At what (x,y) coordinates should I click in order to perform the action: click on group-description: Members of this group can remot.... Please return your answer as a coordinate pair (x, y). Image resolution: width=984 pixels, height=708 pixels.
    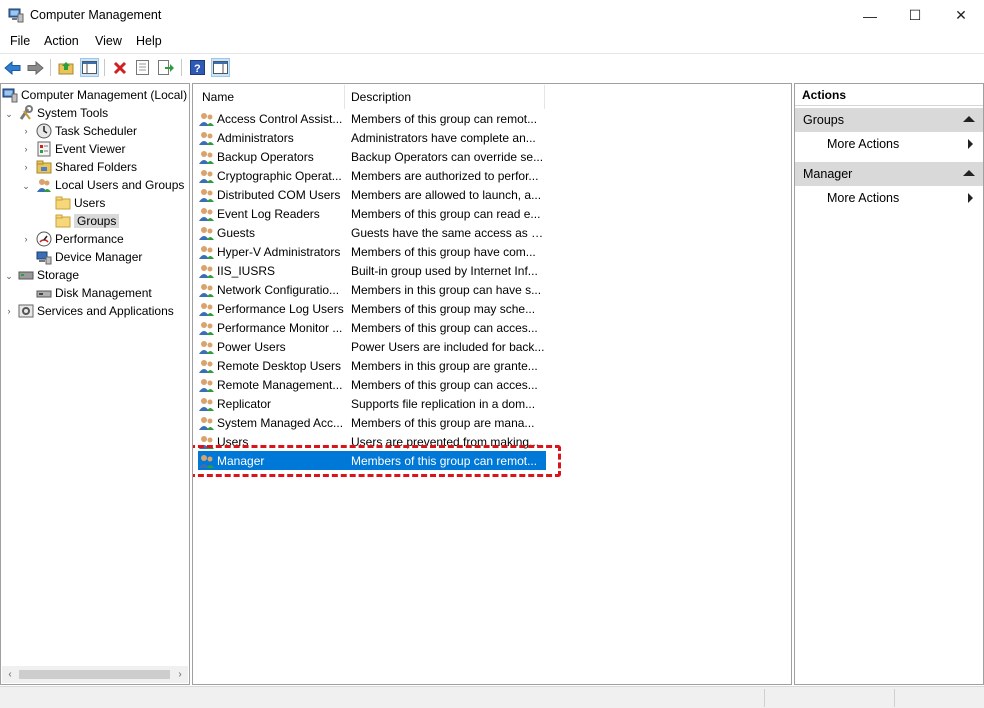
    Looking at the image, I should click on (444, 460).